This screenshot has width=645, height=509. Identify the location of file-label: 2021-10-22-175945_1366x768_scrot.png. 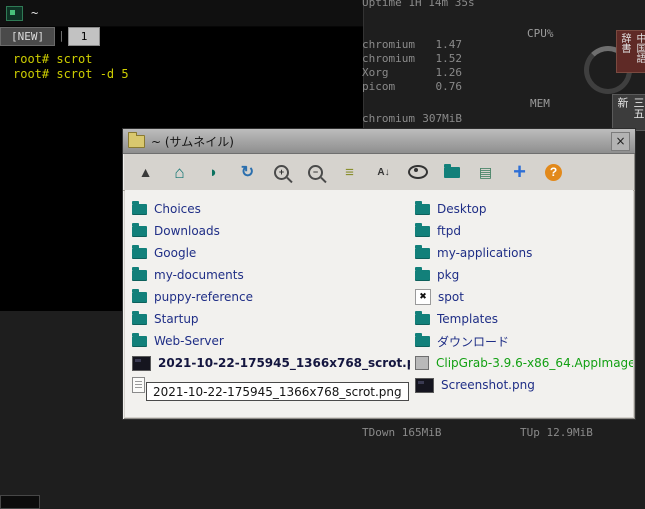
(284, 363).